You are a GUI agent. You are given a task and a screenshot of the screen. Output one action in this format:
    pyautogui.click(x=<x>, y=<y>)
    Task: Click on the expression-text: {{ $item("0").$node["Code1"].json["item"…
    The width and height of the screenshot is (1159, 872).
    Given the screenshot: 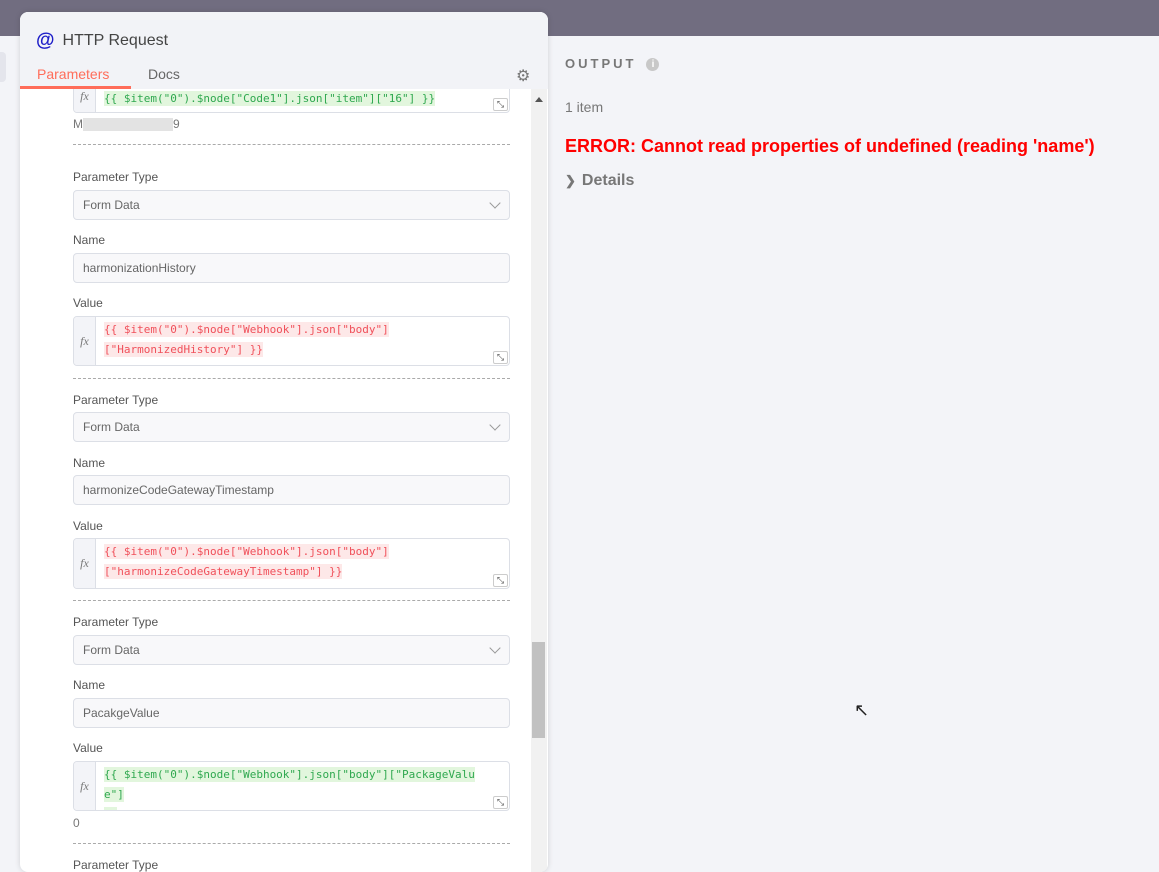 What is the action you would take?
    pyautogui.click(x=270, y=98)
    